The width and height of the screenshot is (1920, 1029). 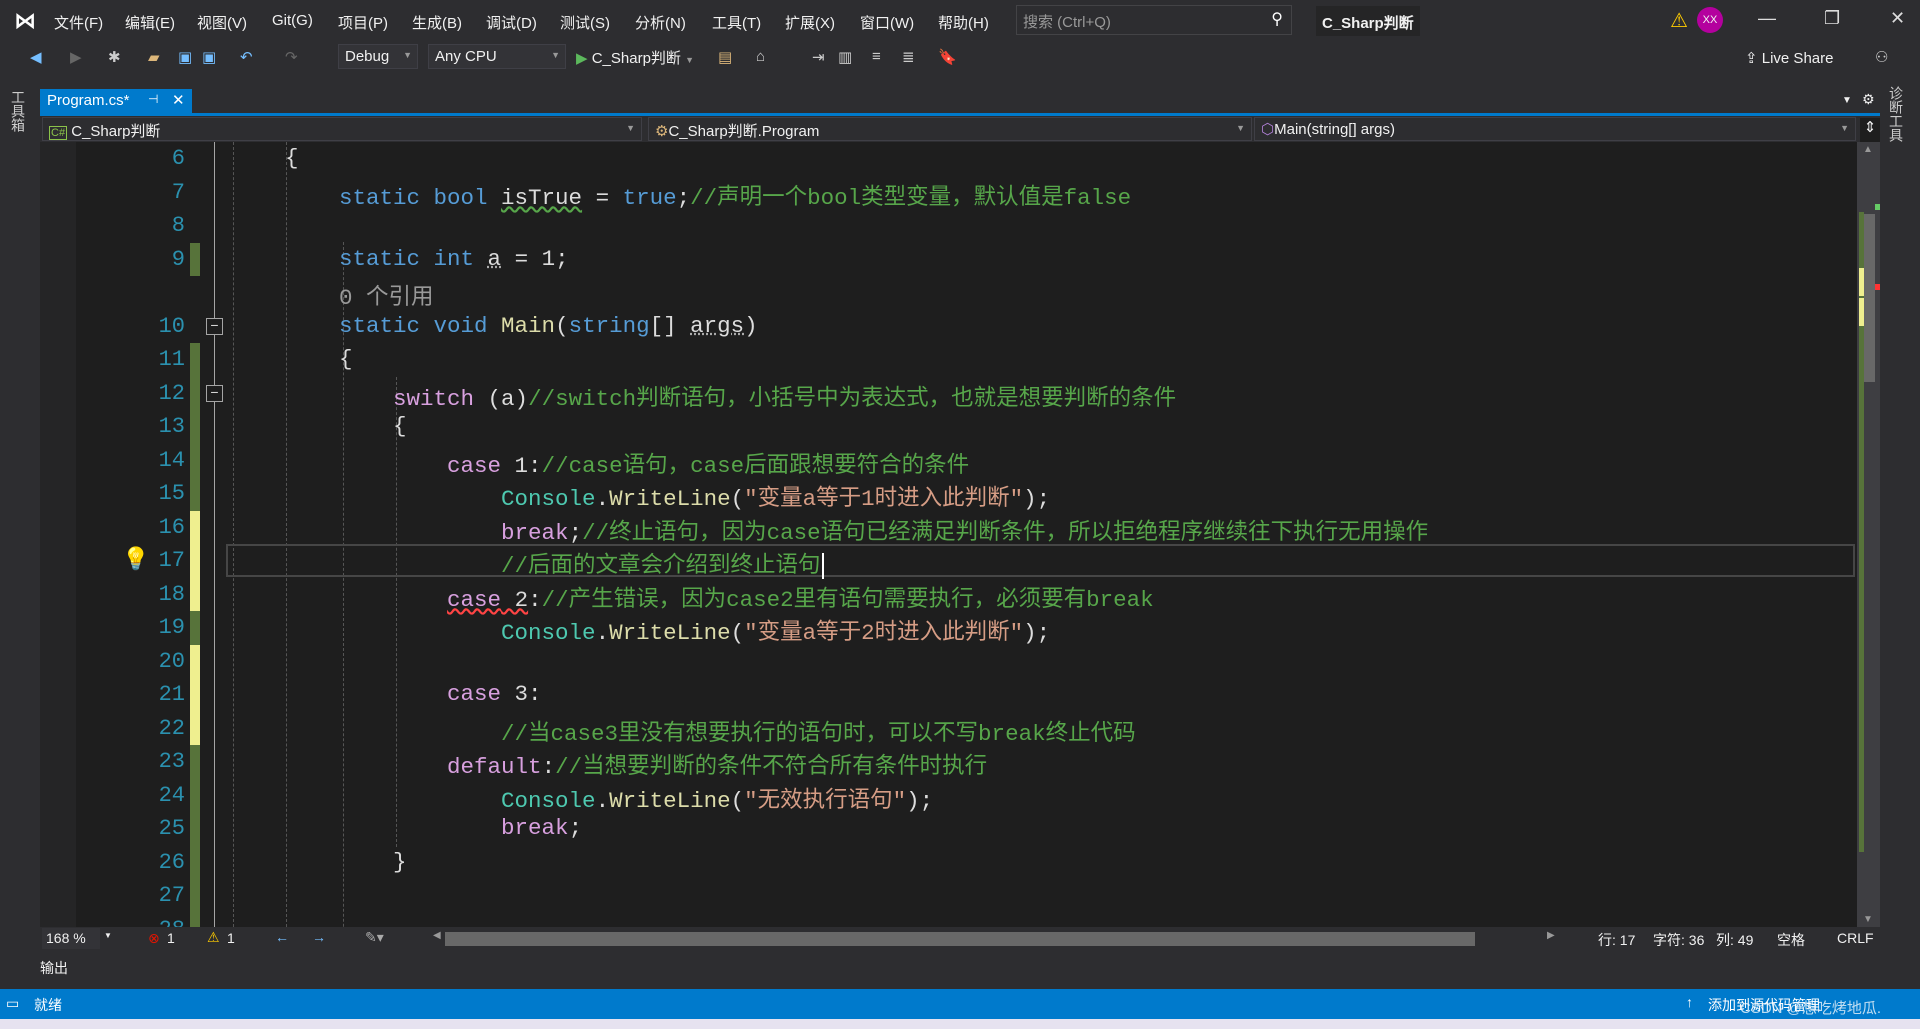 What do you see at coordinates (1868, 149) in the screenshot?
I see `scroll-up-icon: ▲` at bounding box center [1868, 149].